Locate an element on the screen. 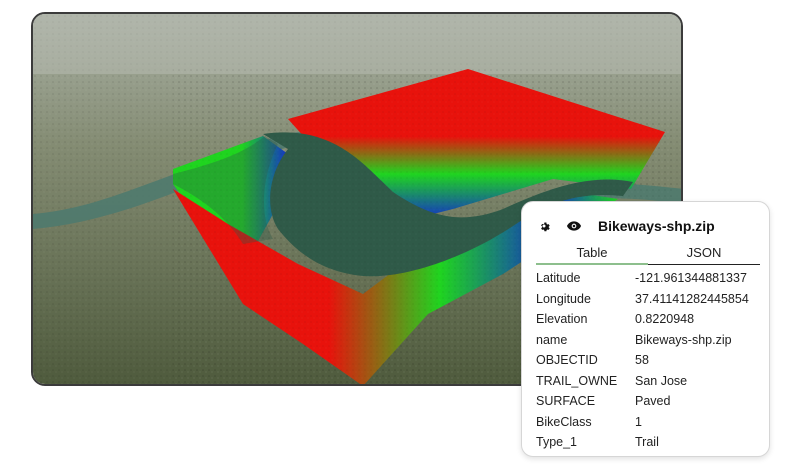 The image size is (800, 467). table-row: SURFACE Paved is located at coordinates (651, 401).